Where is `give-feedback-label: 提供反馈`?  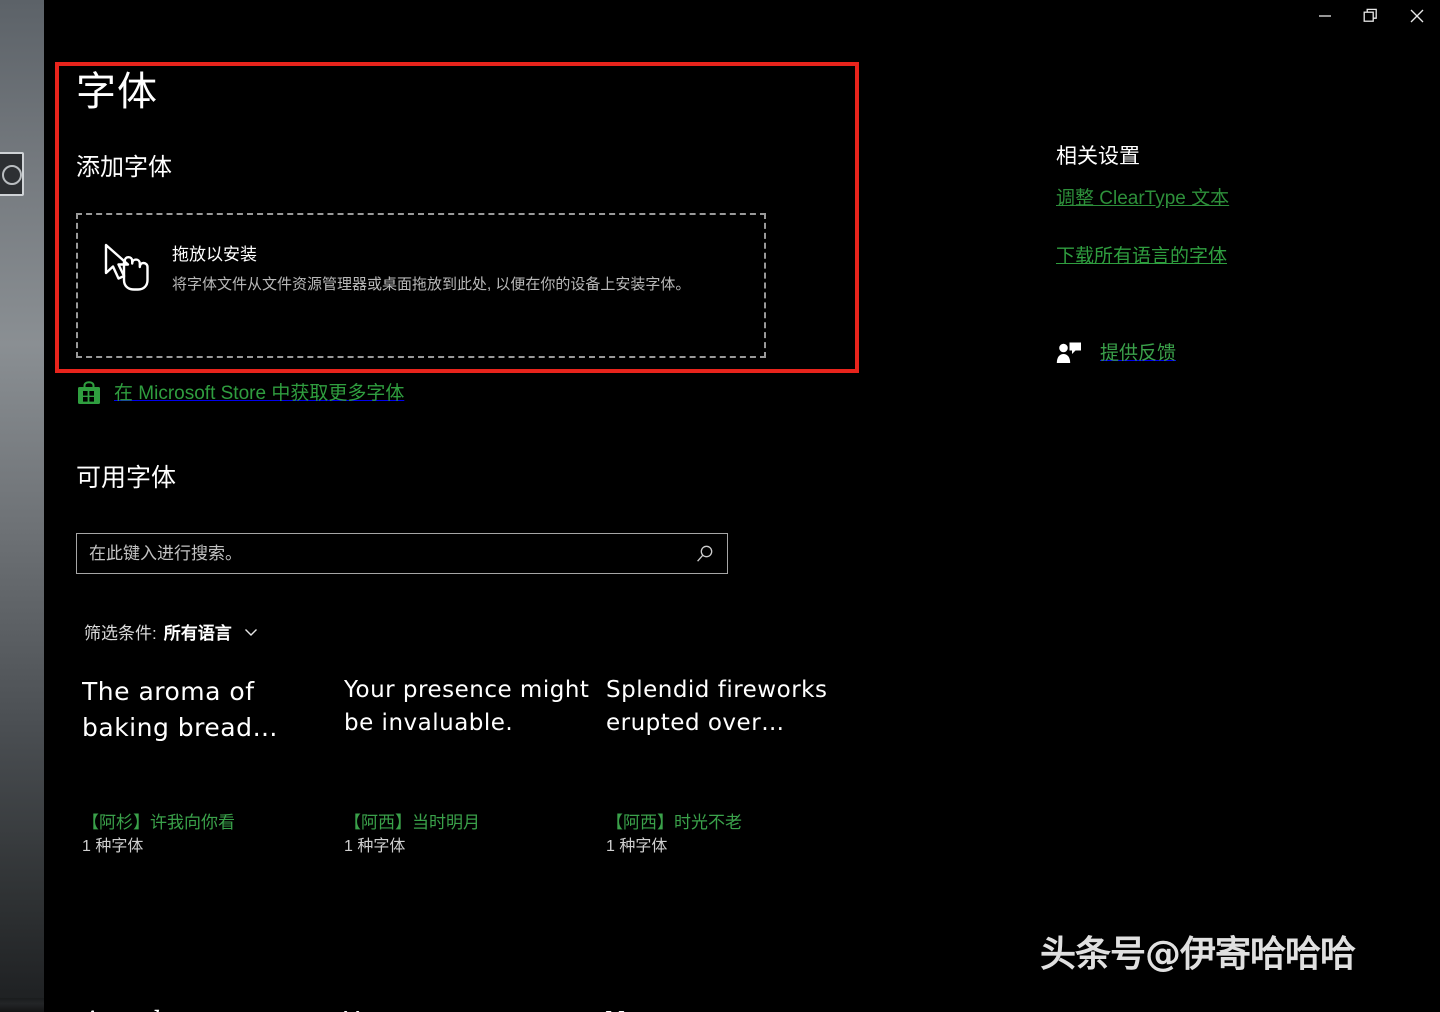
give-feedback-label: 提供反馈 is located at coordinates (1138, 353).